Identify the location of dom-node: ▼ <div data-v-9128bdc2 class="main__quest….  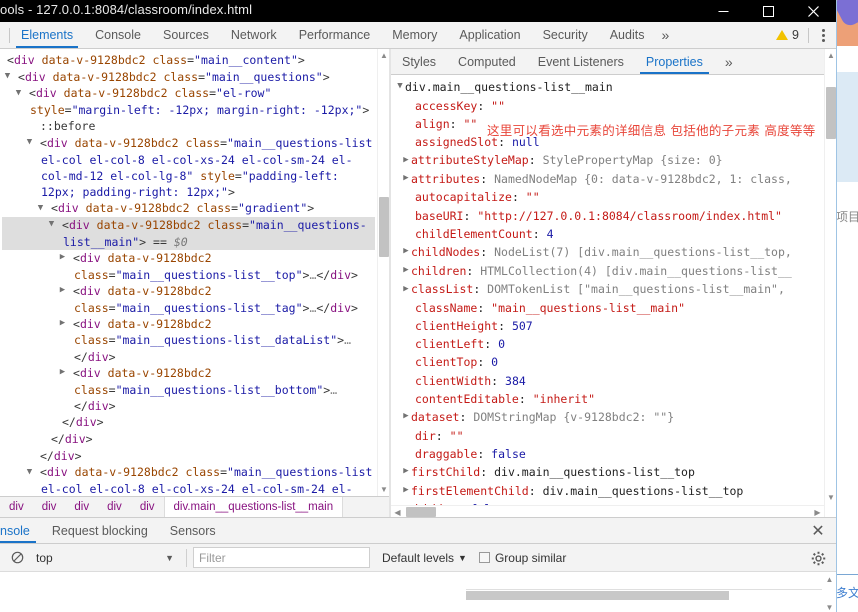
(188, 77).